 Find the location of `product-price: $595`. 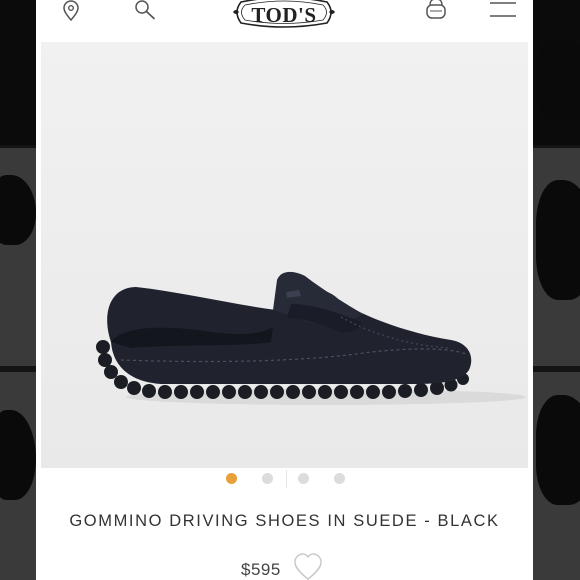

product-price: $595 is located at coordinates (261, 569).